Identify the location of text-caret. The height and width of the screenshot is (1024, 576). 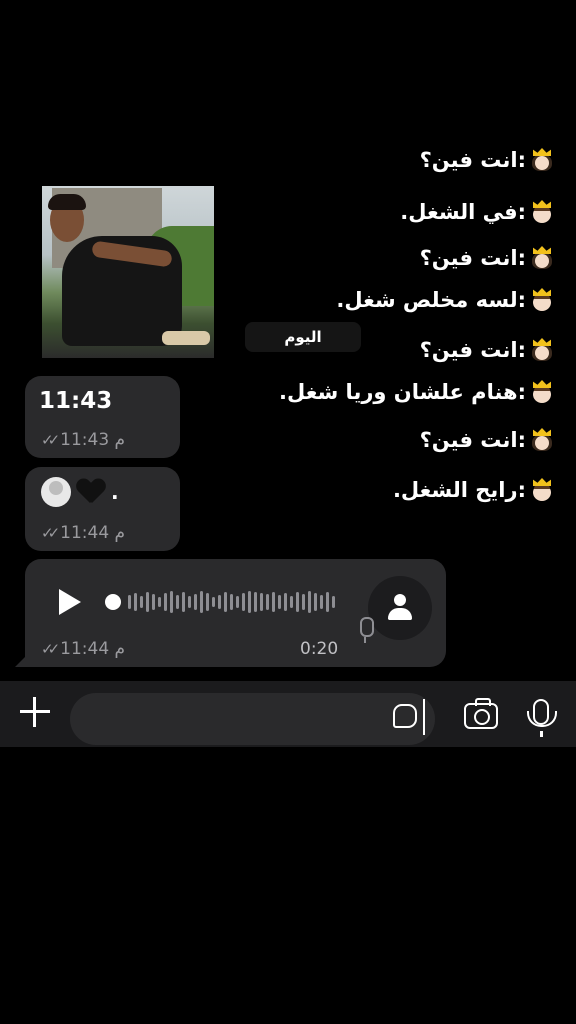
(424, 717).